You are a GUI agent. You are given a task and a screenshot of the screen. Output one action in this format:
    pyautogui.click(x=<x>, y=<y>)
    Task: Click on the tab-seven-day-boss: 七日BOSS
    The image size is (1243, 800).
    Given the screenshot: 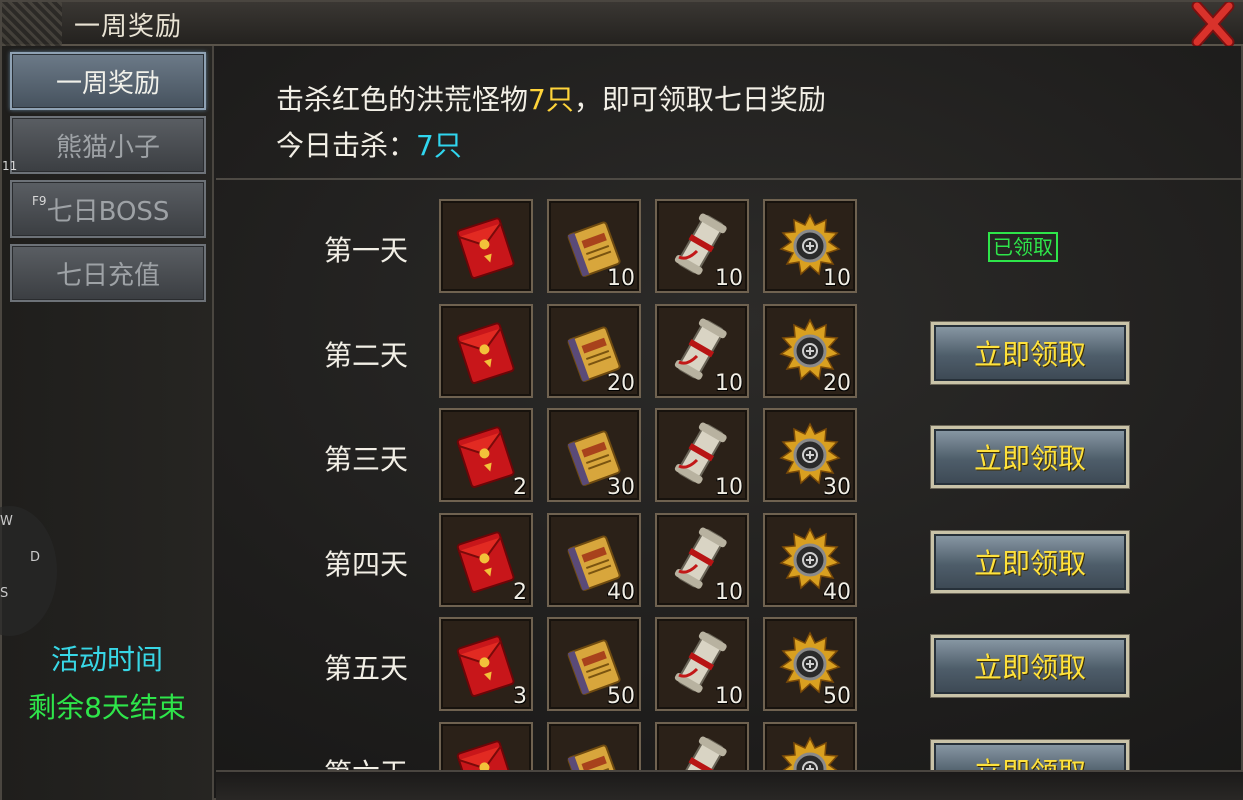 What is the action you would take?
    pyautogui.click(x=108, y=209)
    